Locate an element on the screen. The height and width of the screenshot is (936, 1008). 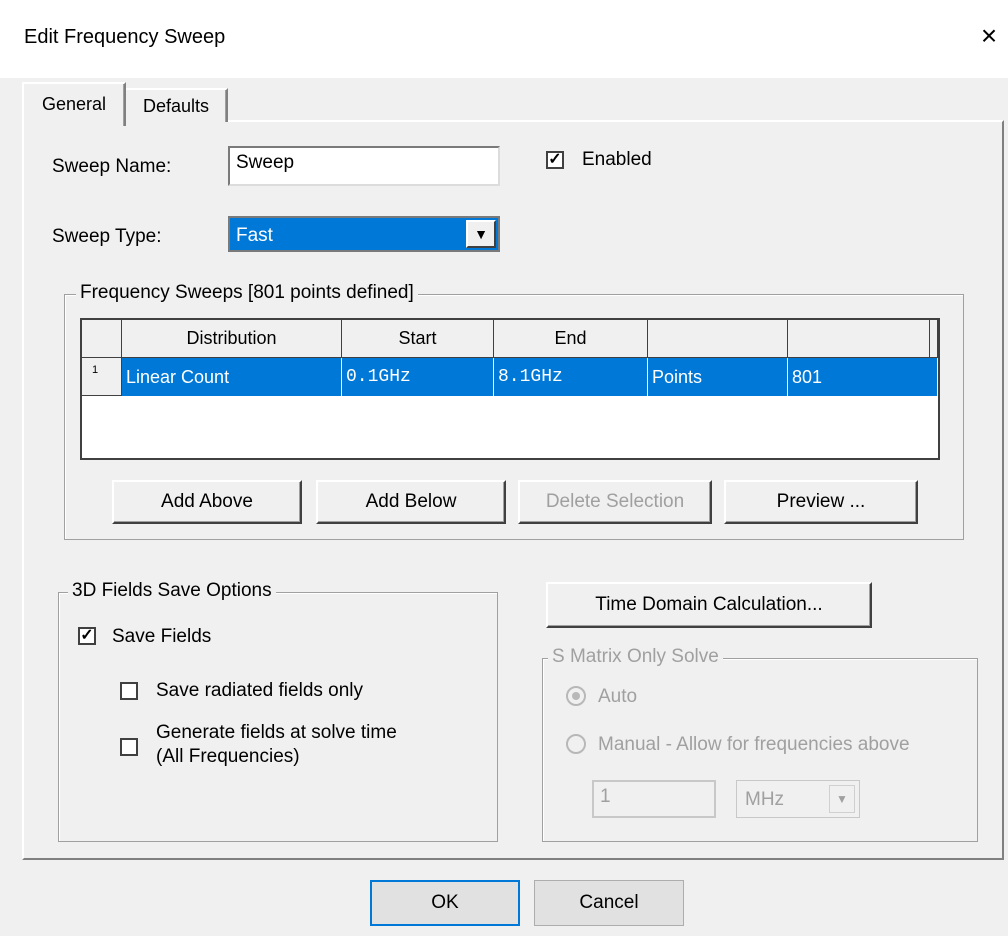
enabled-label-text: Enabled is located at coordinates (617, 159).